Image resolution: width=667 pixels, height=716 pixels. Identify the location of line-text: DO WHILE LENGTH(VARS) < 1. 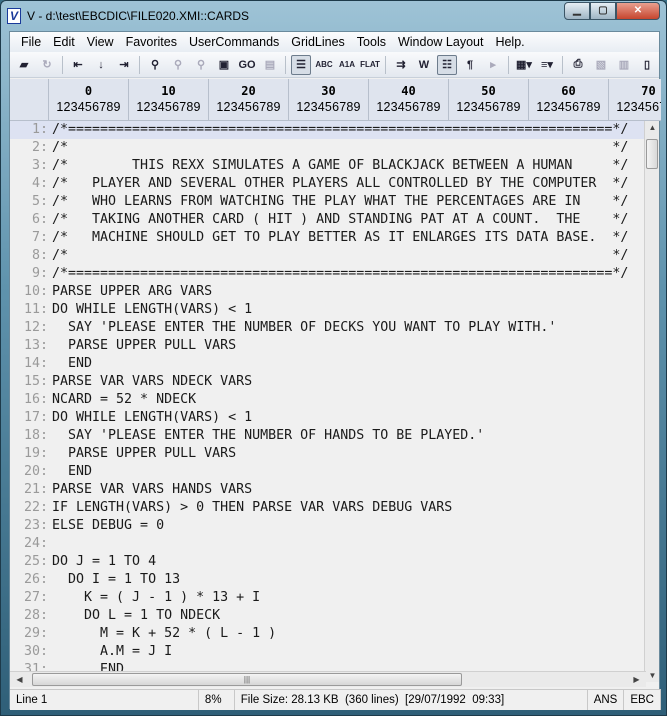
(150, 418).